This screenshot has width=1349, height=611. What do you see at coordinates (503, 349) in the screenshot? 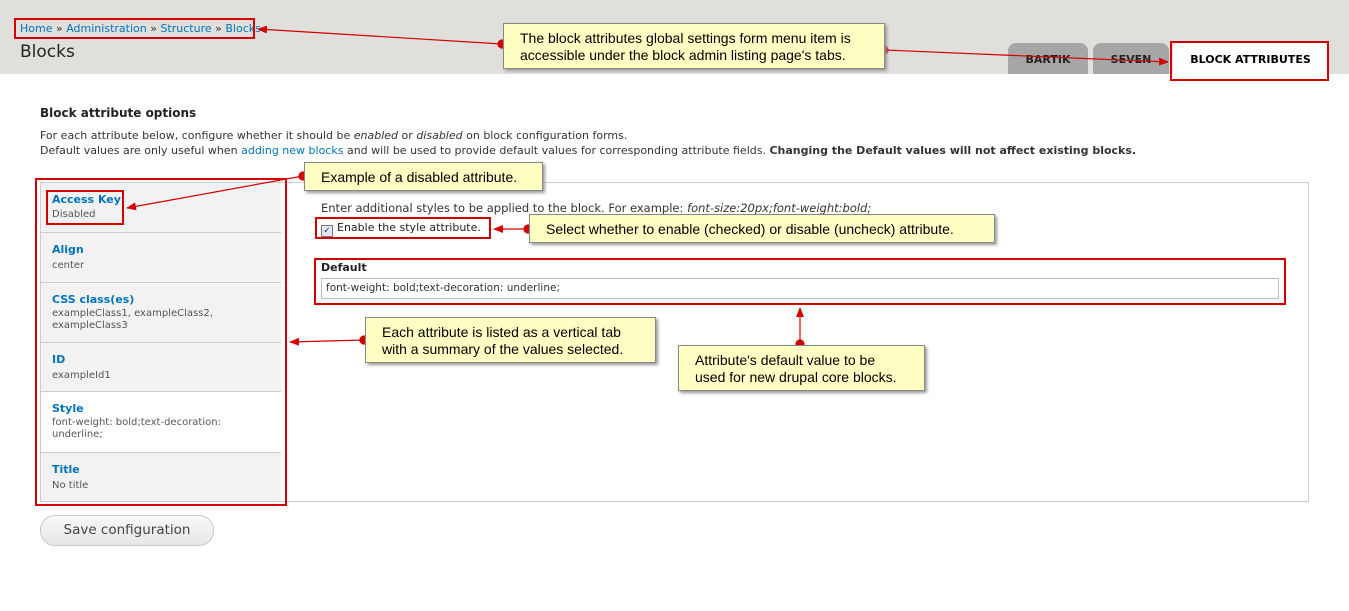
I see `annotation-text: with a summary of the values selected.` at bounding box center [503, 349].